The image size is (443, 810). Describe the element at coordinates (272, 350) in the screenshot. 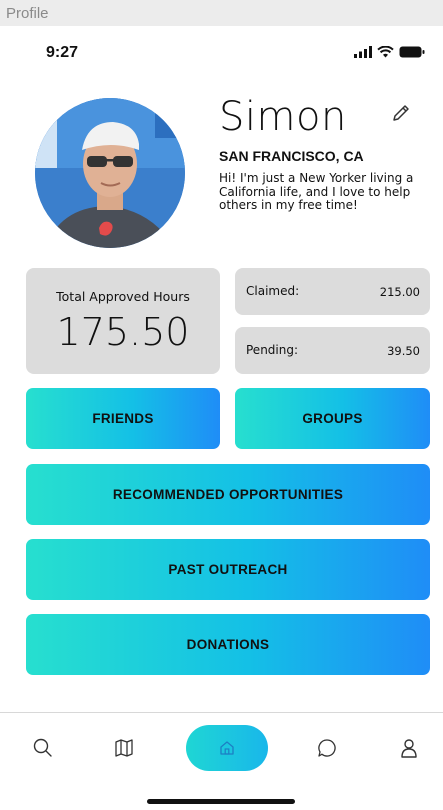

I see `pending-label: Pending:` at that location.